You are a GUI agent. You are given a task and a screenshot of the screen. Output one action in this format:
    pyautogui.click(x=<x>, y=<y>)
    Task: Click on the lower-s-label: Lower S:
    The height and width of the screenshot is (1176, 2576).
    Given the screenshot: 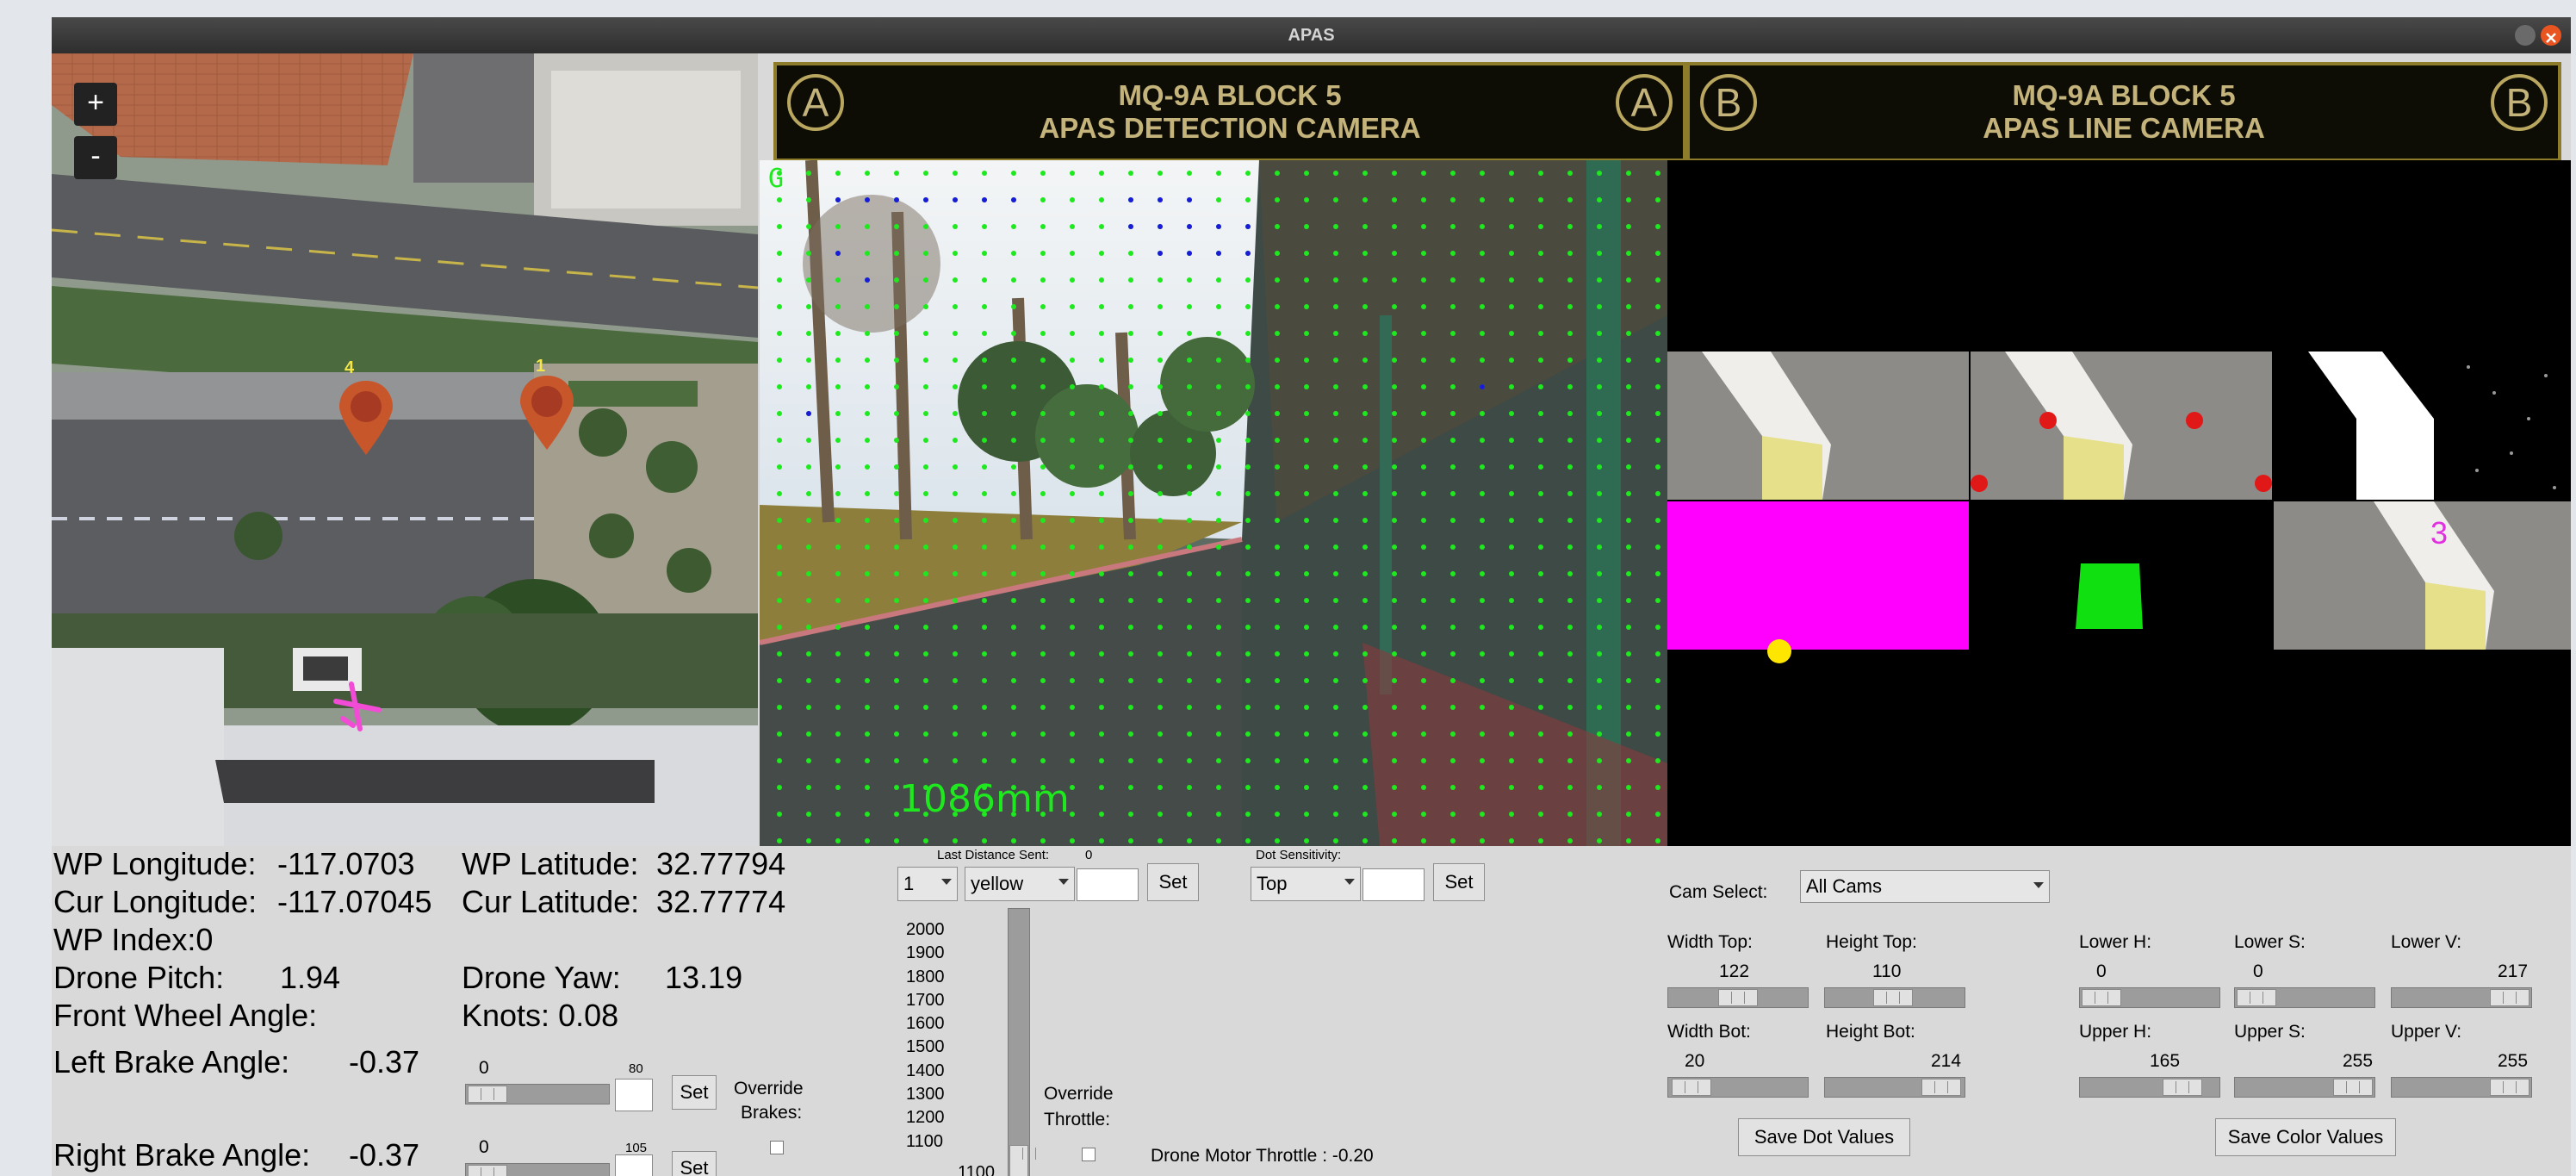 What is the action you would take?
    pyautogui.click(x=2270, y=942)
    